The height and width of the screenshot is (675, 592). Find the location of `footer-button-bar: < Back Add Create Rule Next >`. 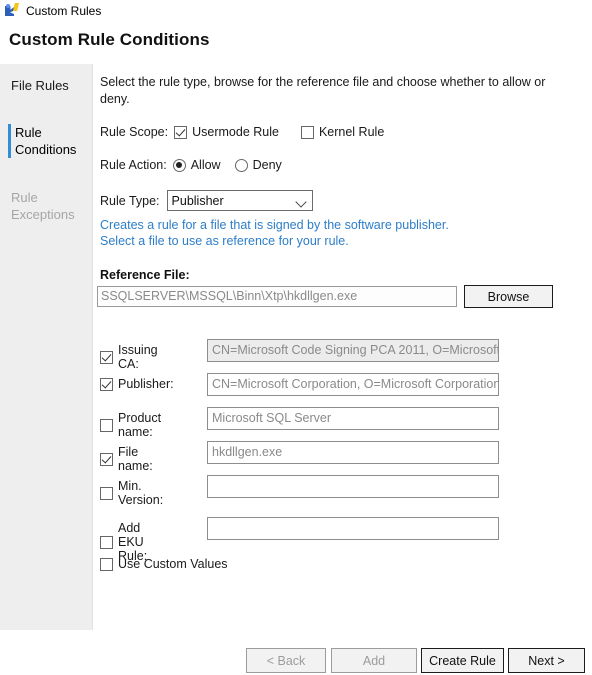

footer-button-bar: < Back Add Create Rule Next > is located at coordinates (296, 652).